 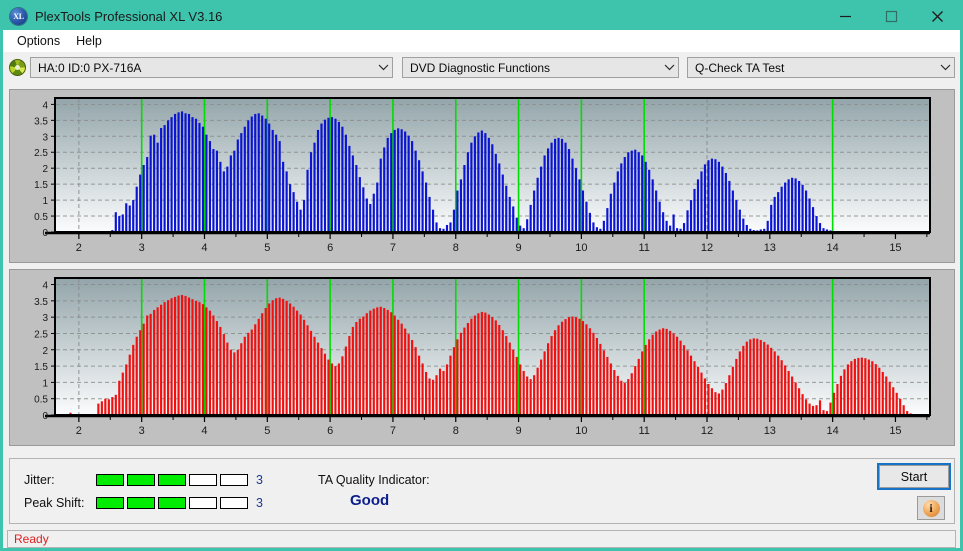 What do you see at coordinates (41, 217) in the screenshot?
I see `y-tick-label: 0.5` at bounding box center [41, 217].